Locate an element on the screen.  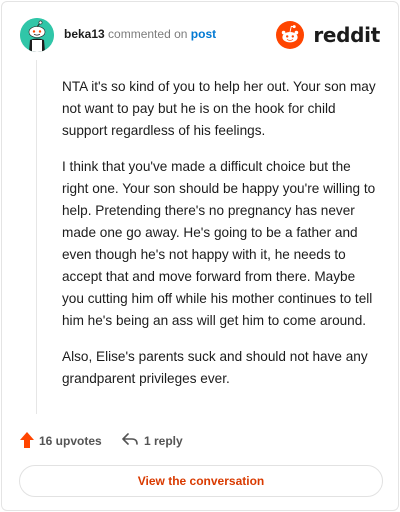
comment-header: beka13 commented on post reddit is located at coordinates (200, 35).